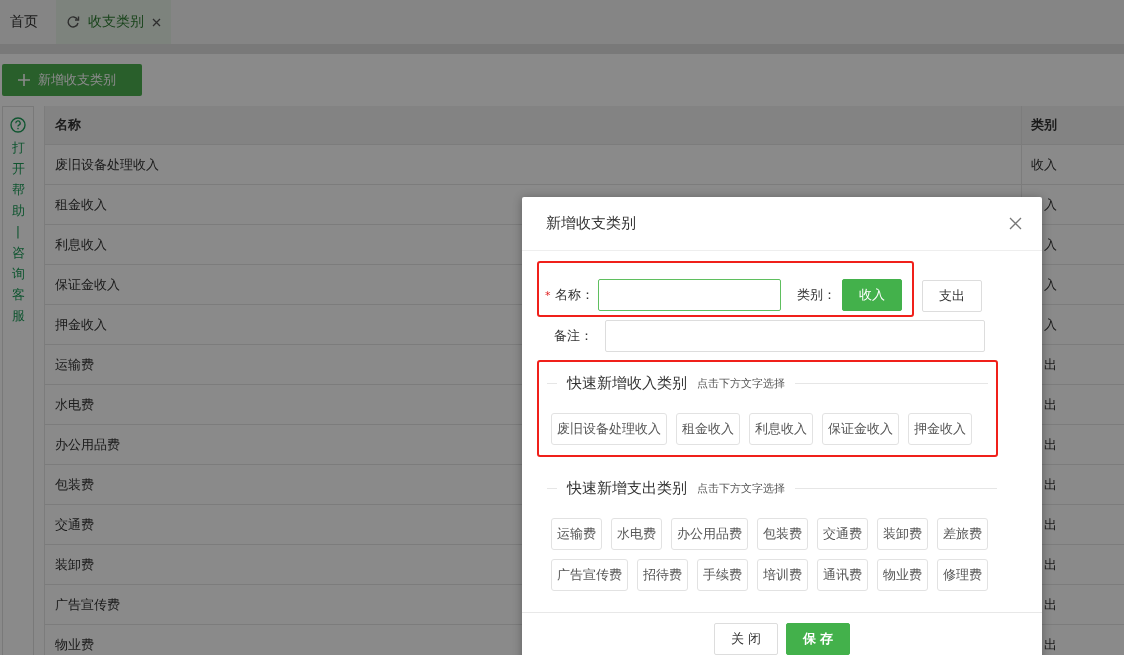 Image resolution: width=1124 pixels, height=655 pixels. I want to click on quick-pick-chip: 租金收入, so click(708, 429).